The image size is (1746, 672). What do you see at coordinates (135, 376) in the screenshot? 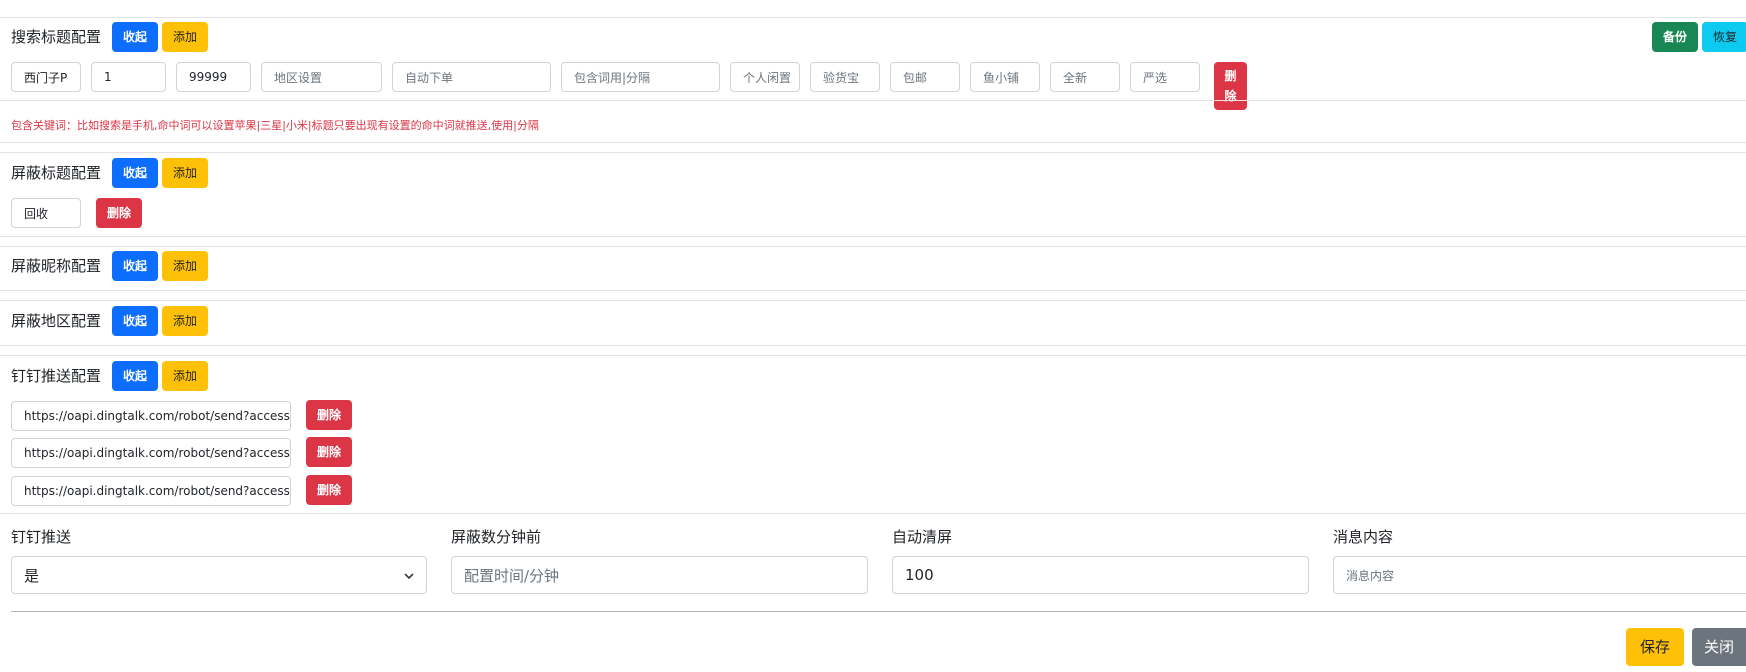
I see `dingtalk-collapse-button: 收起` at bounding box center [135, 376].